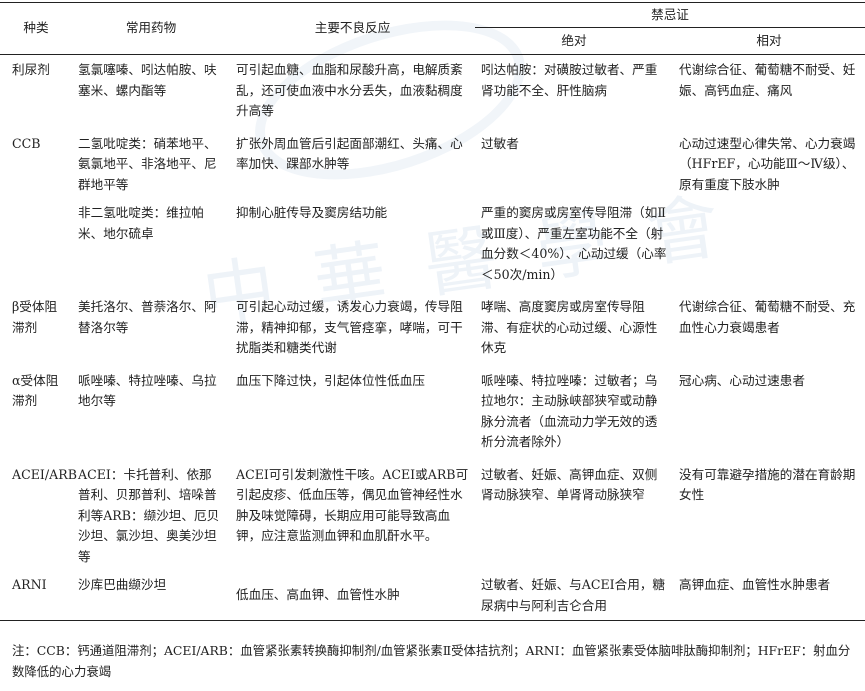  Describe the element at coordinates (147, 163) in the screenshot. I see `cell-drugs: 二氢吡啶类：硝苯地平、氨氯地平、非洛地平、尼群地平等` at that location.